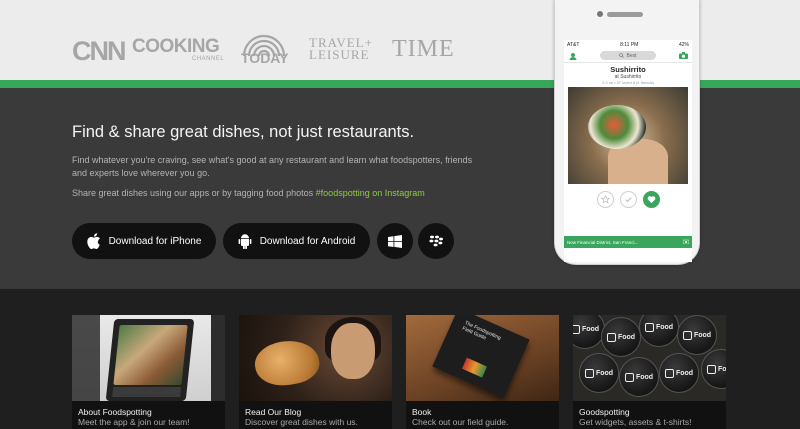  Describe the element at coordinates (218, 358) in the screenshot. I see `image-panel-right` at that location.